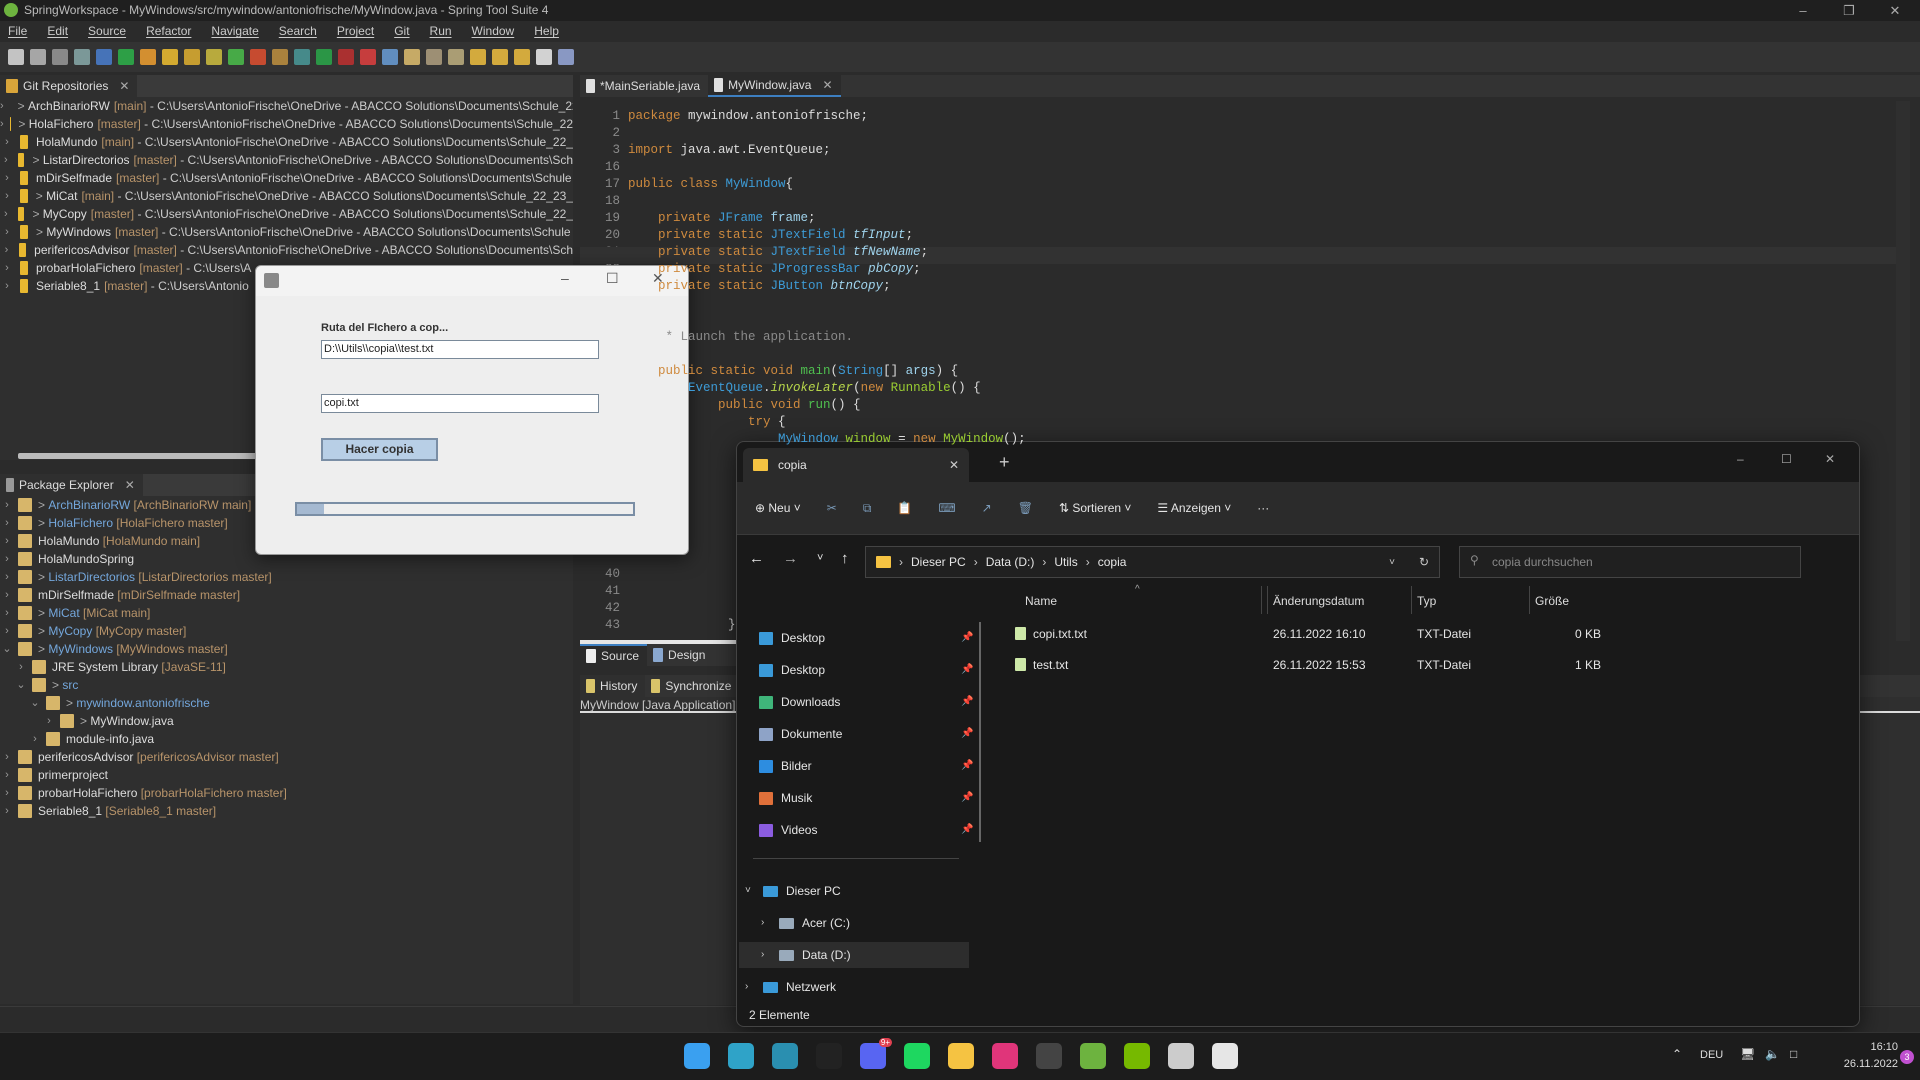 The image size is (1920, 1080). Describe the element at coordinates (1859, 1064) in the screenshot. I see `clock-date: 26.11.2022` at that location.